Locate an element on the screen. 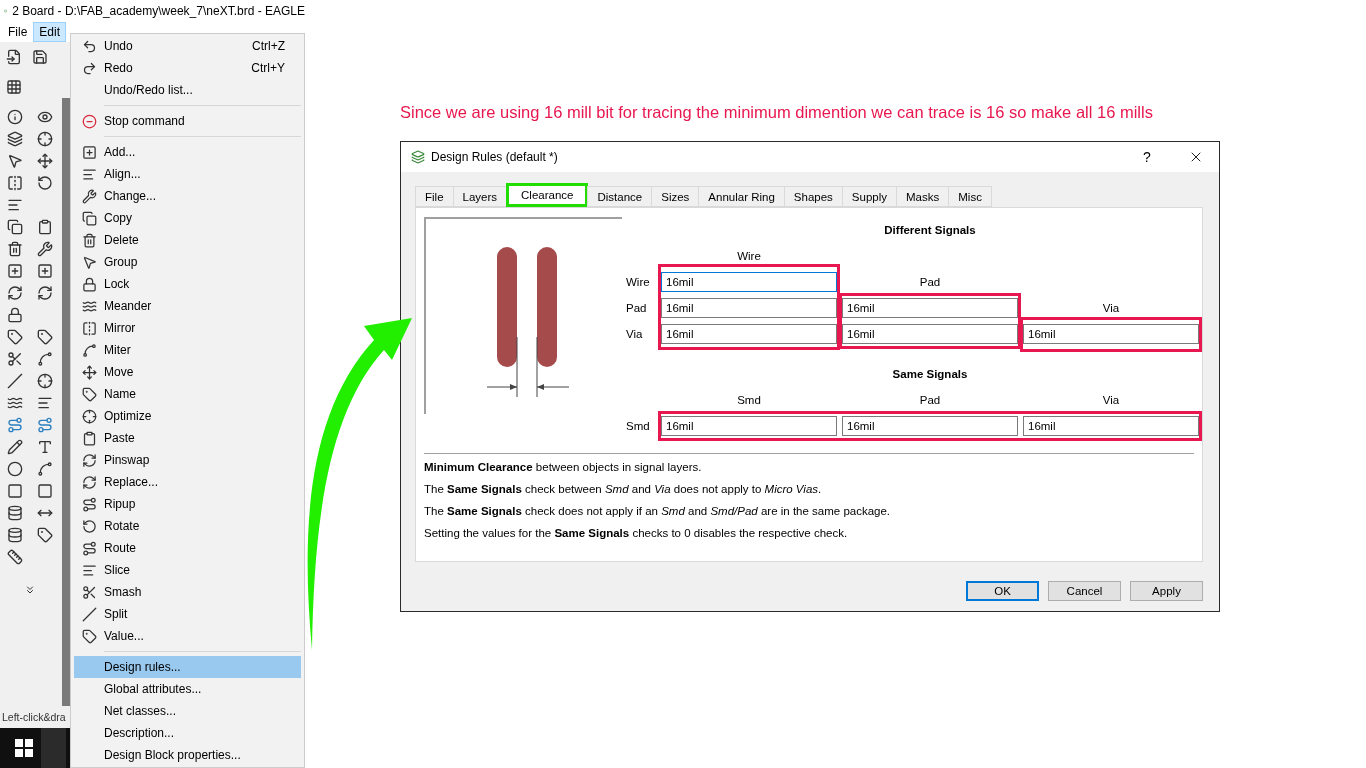 This screenshot has height=768, width=1366. crosshair-icon is located at coordinates (45, 139).